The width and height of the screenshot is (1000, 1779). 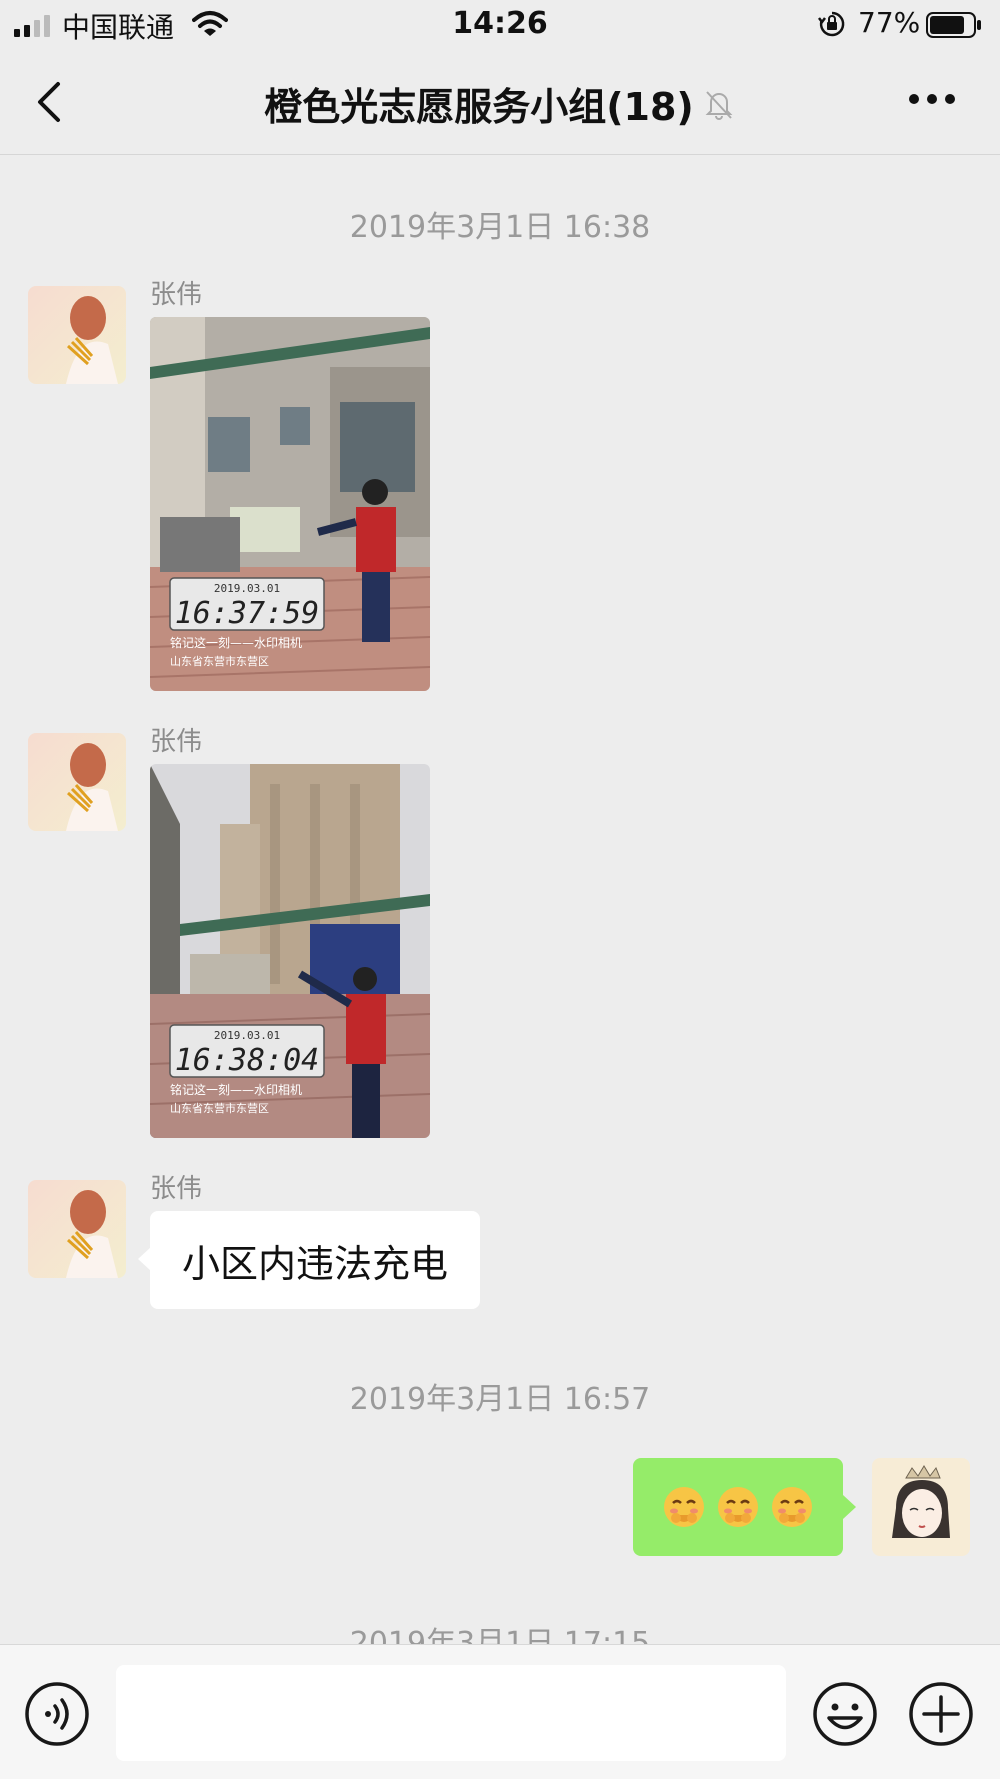 I want to click on chat-header: 橙色光志愿服务小组(18), so click(x=500, y=102).